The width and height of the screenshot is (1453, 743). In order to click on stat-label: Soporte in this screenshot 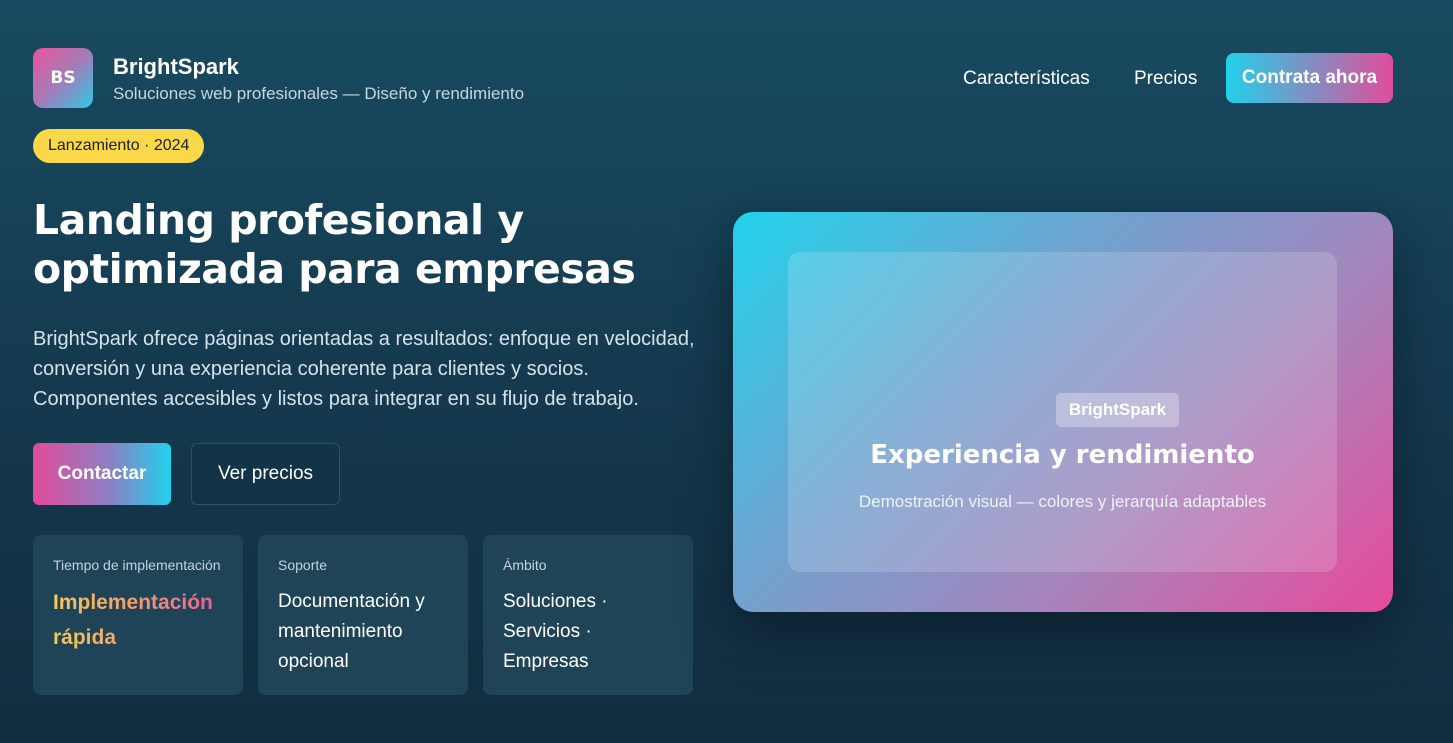, I will do `click(303, 565)`.